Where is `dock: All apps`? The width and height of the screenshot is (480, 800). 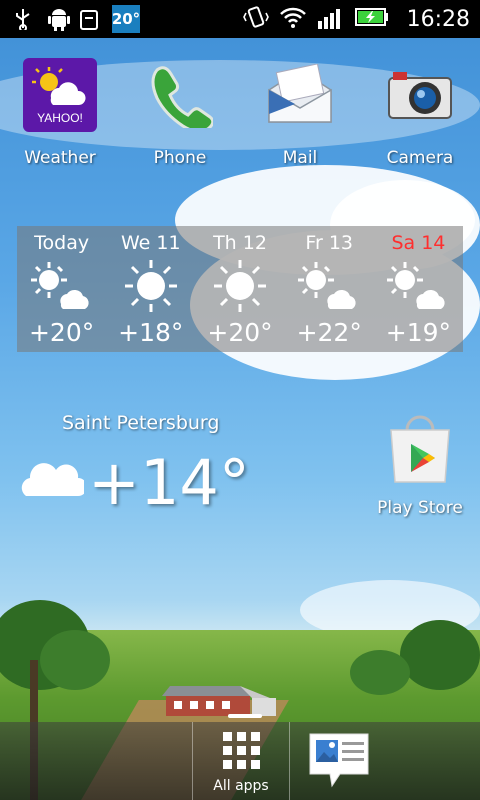 dock: All apps is located at coordinates (240, 761).